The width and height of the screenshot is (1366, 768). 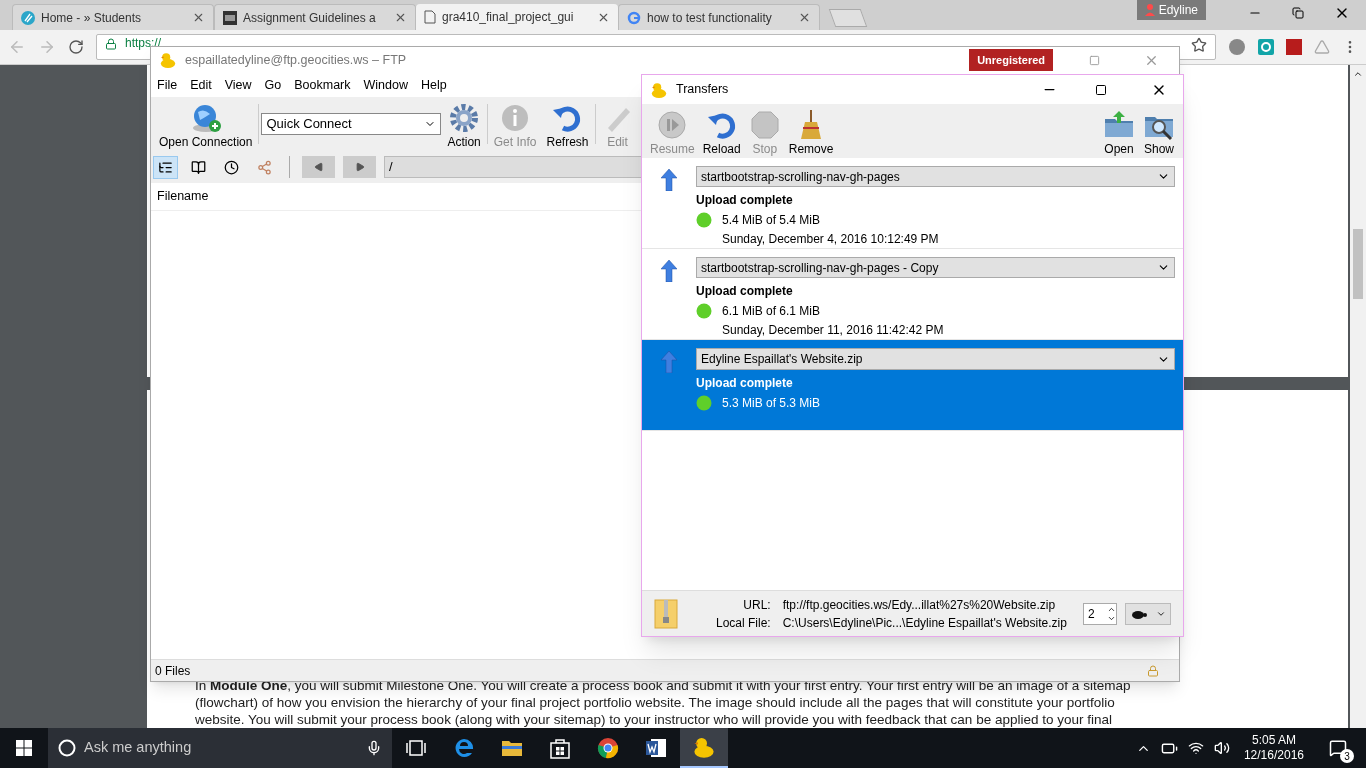 I want to click on status-text: 0 Files, so click(x=173, y=671).